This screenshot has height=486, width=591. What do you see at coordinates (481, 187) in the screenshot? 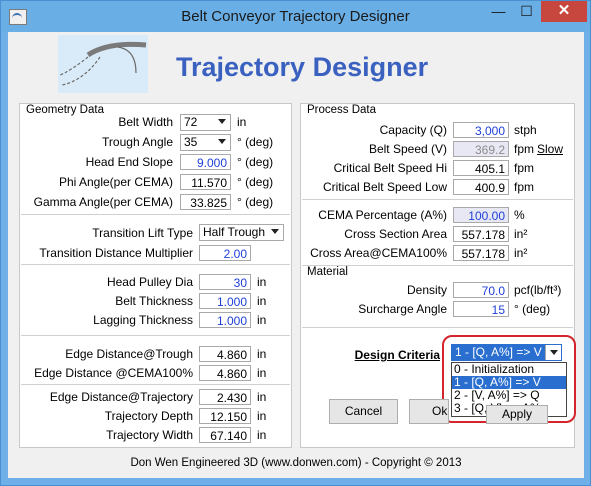
I see `critical-speed-low-field: 400.9` at bounding box center [481, 187].